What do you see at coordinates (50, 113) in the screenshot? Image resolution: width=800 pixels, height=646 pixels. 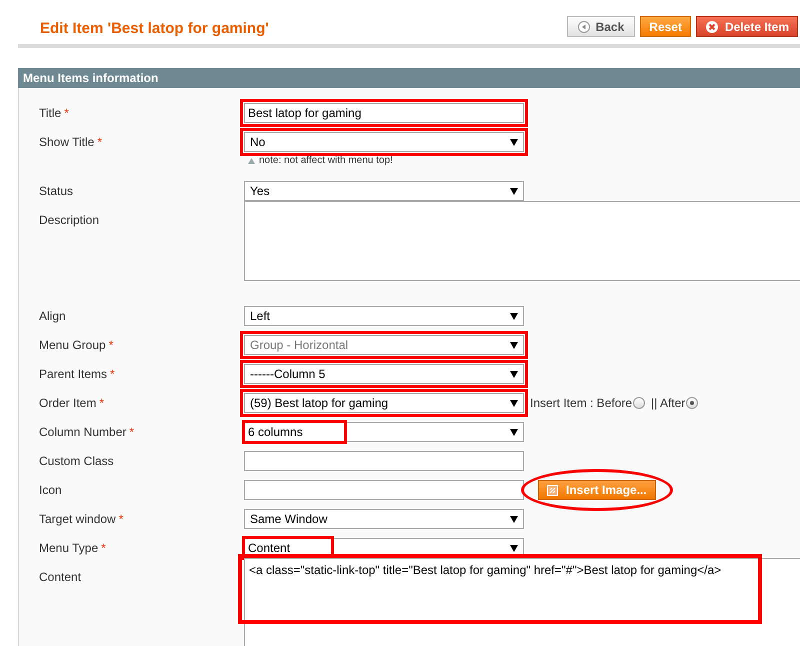 I see `field-label: Title` at bounding box center [50, 113].